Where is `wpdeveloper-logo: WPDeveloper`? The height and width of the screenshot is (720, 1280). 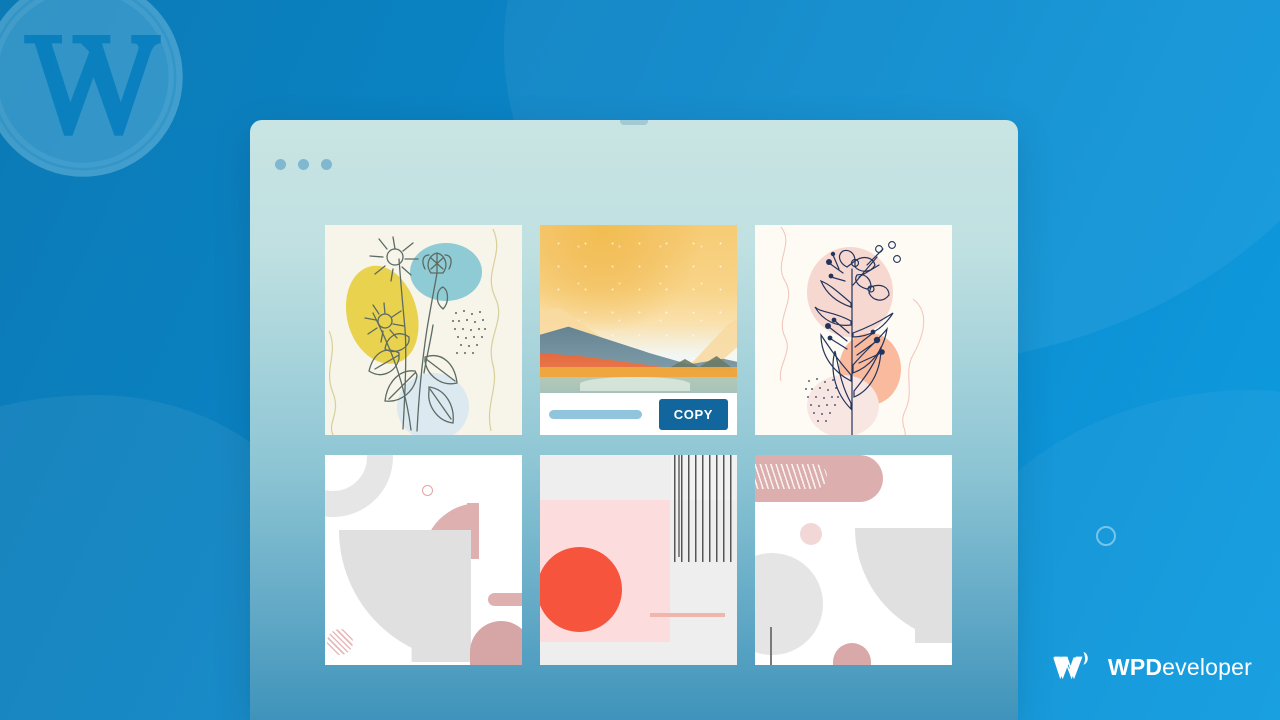 wpdeveloper-logo: WPDeveloper is located at coordinates (1152, 667).